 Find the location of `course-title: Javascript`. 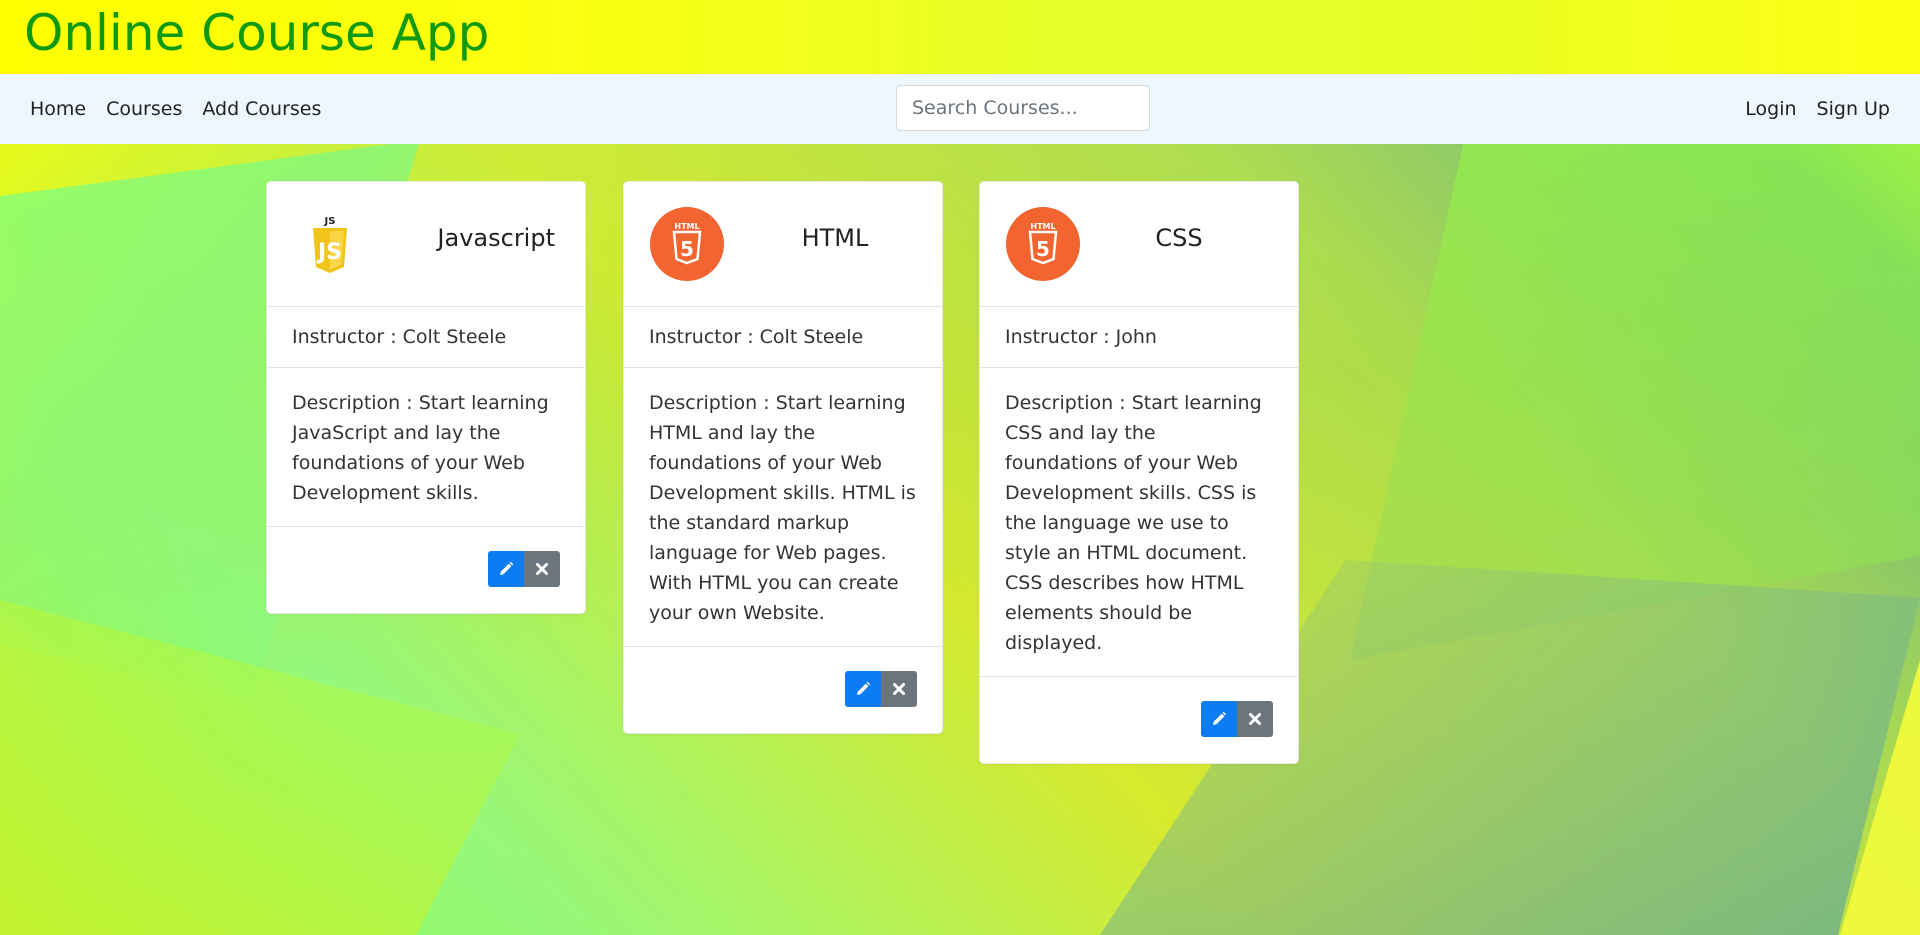

course-title: Javascript is located at coordinates (496, 238).